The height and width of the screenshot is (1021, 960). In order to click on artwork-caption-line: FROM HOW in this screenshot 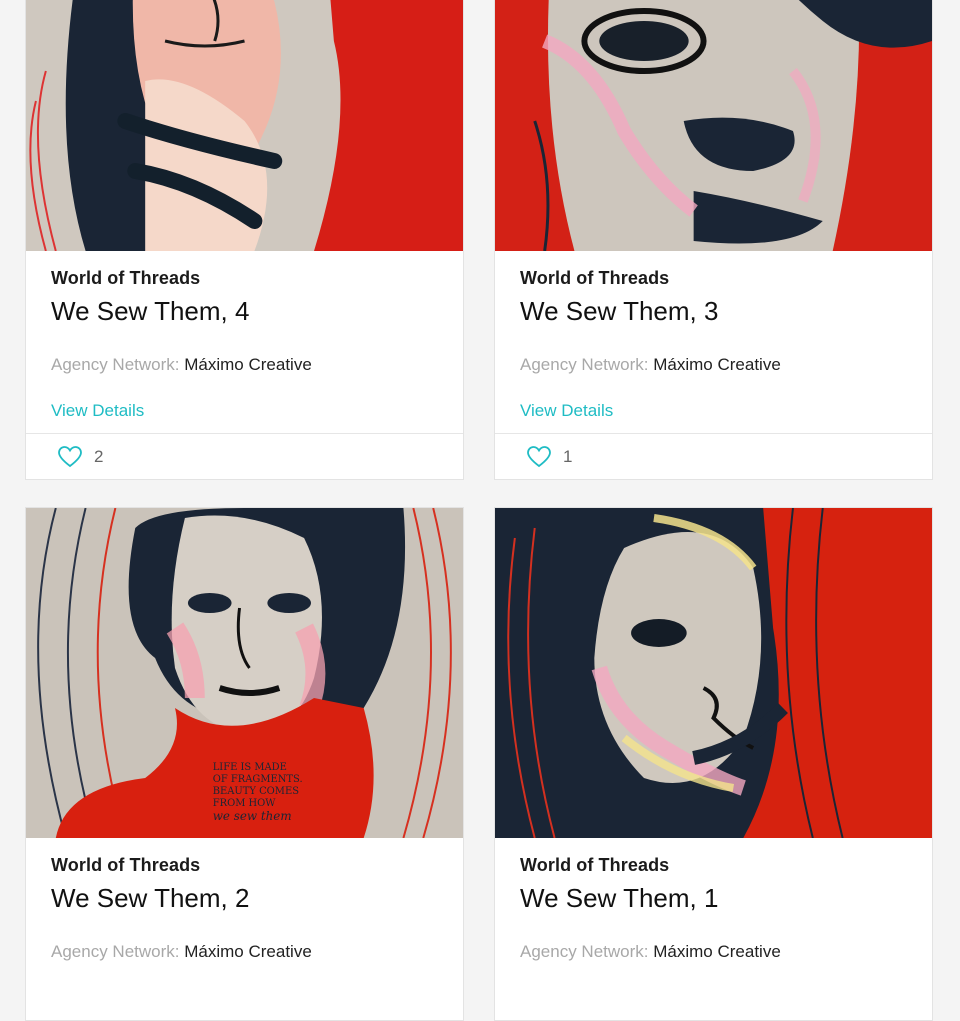, I will do `click(245, 803)`.